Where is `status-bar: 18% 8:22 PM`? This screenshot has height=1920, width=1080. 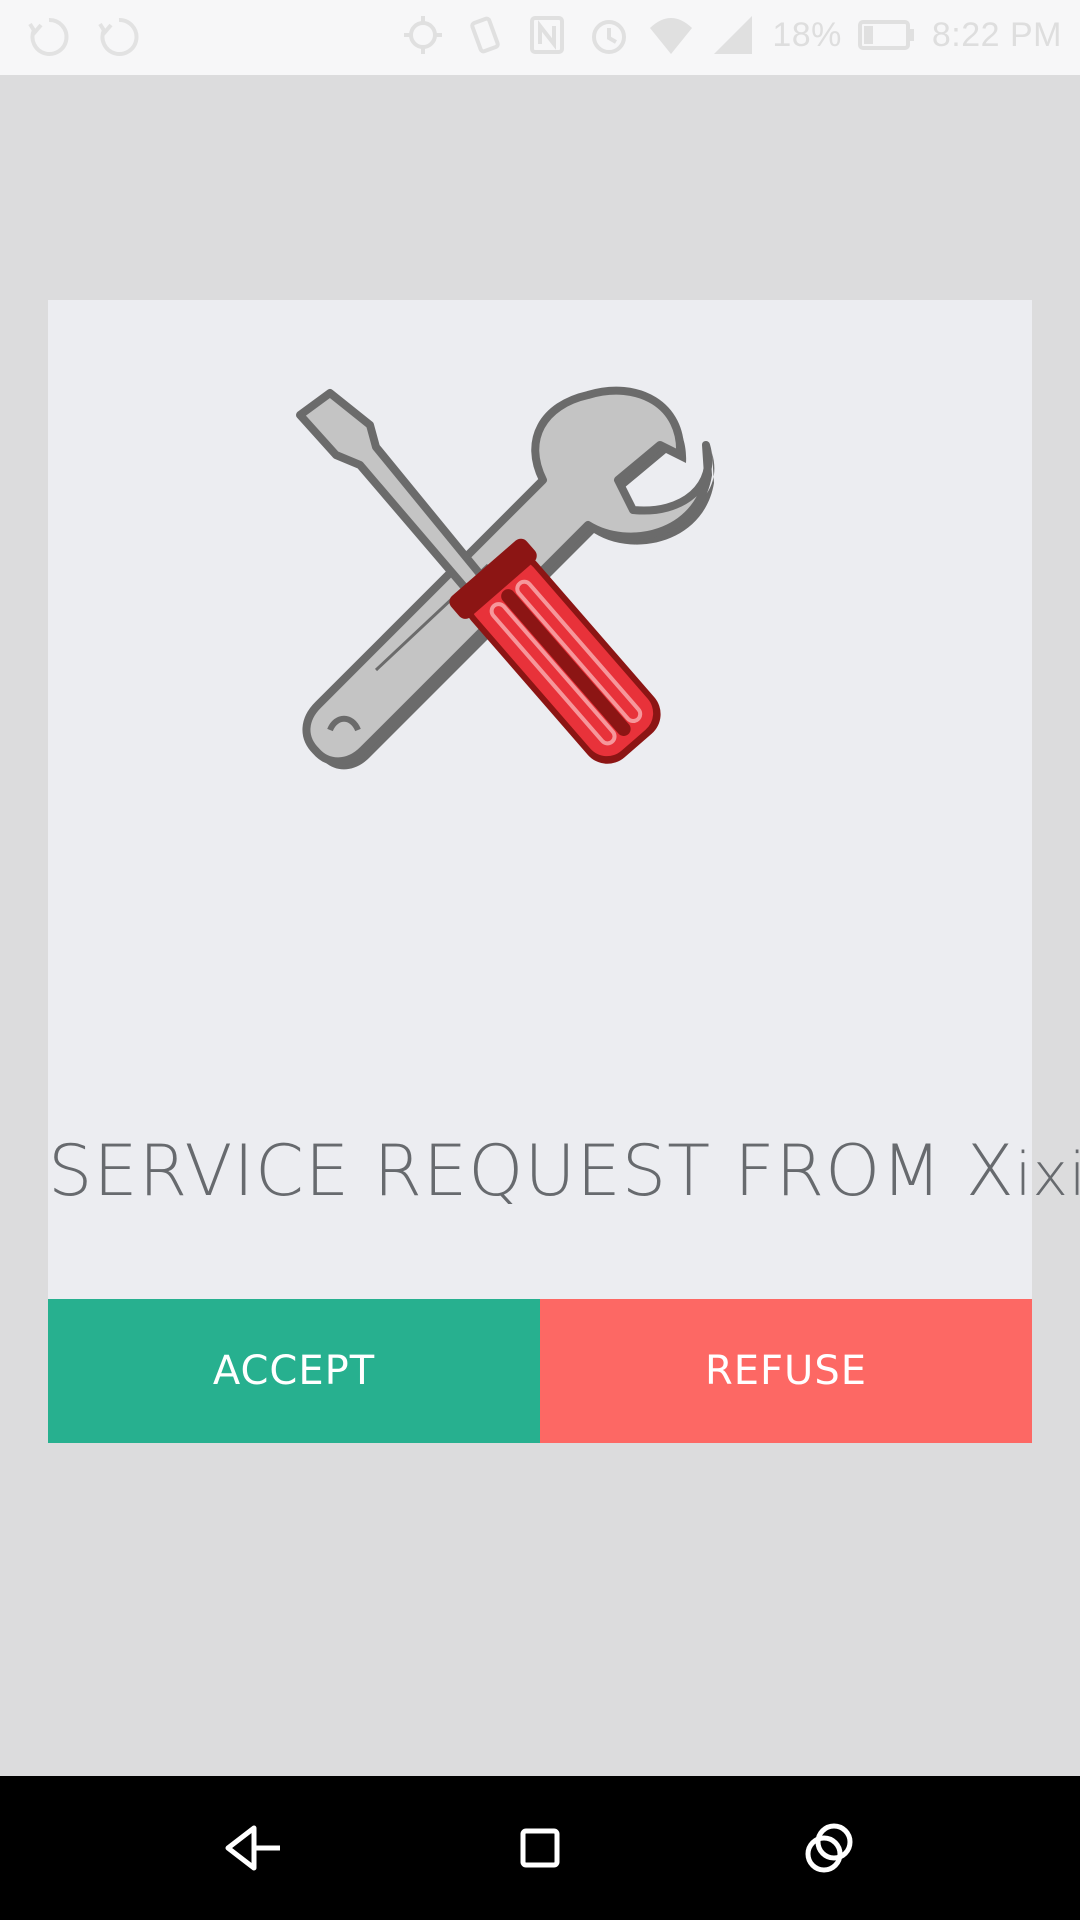 status-bar: 18% 8:22 PM is located at coordinates (540, 37).